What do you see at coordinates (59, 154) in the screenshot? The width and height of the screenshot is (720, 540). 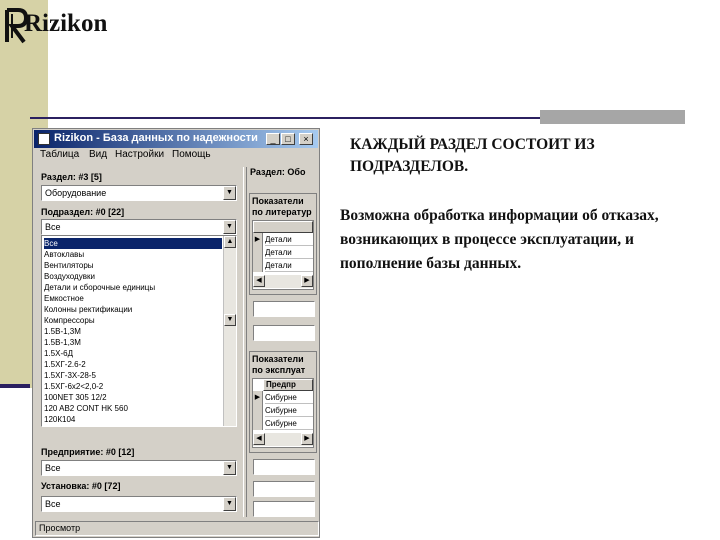 I see `menu-table: Таблица` at bounding box center [59, 154].